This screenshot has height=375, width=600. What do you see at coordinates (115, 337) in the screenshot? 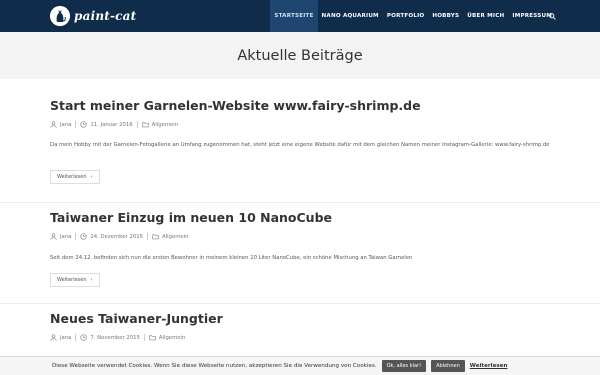
I see `post-date: 7. November 2015` at bounding box center [115, 337].